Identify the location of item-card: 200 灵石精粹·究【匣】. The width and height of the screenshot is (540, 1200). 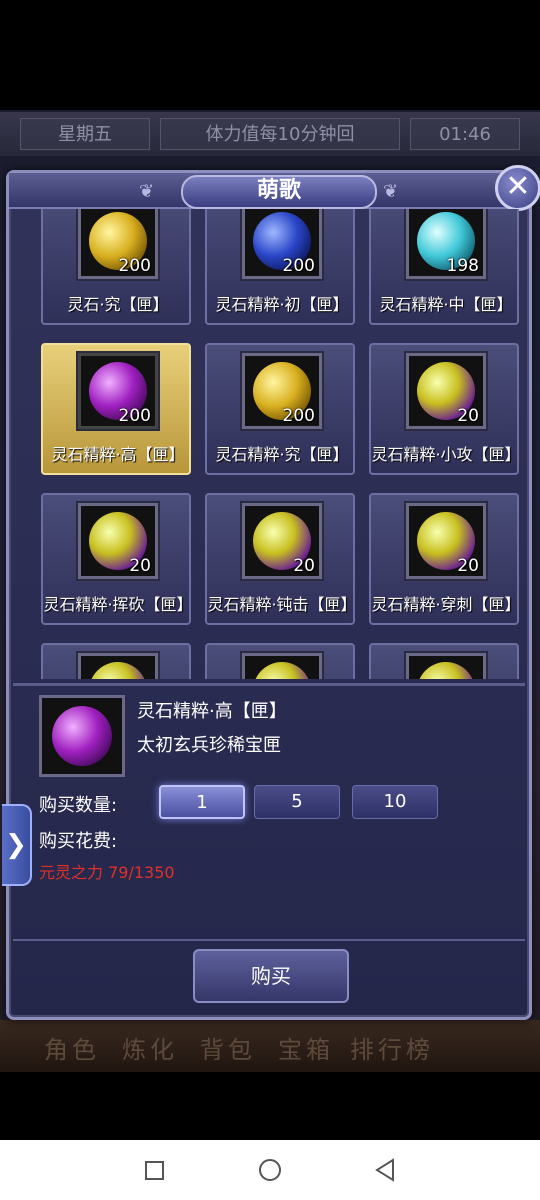
(280, 409).